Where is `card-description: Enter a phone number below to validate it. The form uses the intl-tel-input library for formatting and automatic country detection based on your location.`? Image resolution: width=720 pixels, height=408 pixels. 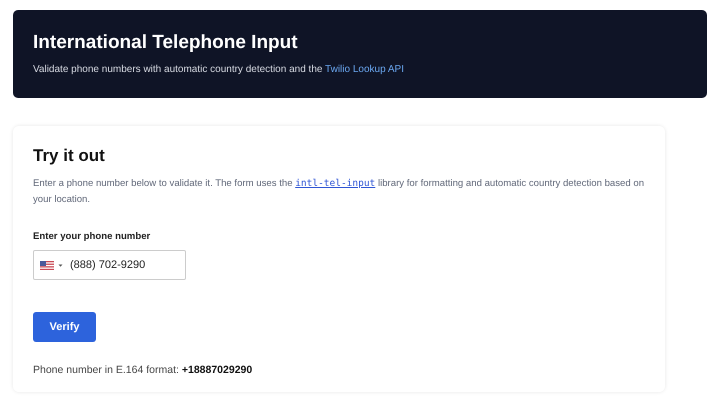 card-description: Enter a phone number below to validate it. The form uses the intl-tel-input library for formatting and automatic country detection based on your location. is located at coordinates (339, 192).